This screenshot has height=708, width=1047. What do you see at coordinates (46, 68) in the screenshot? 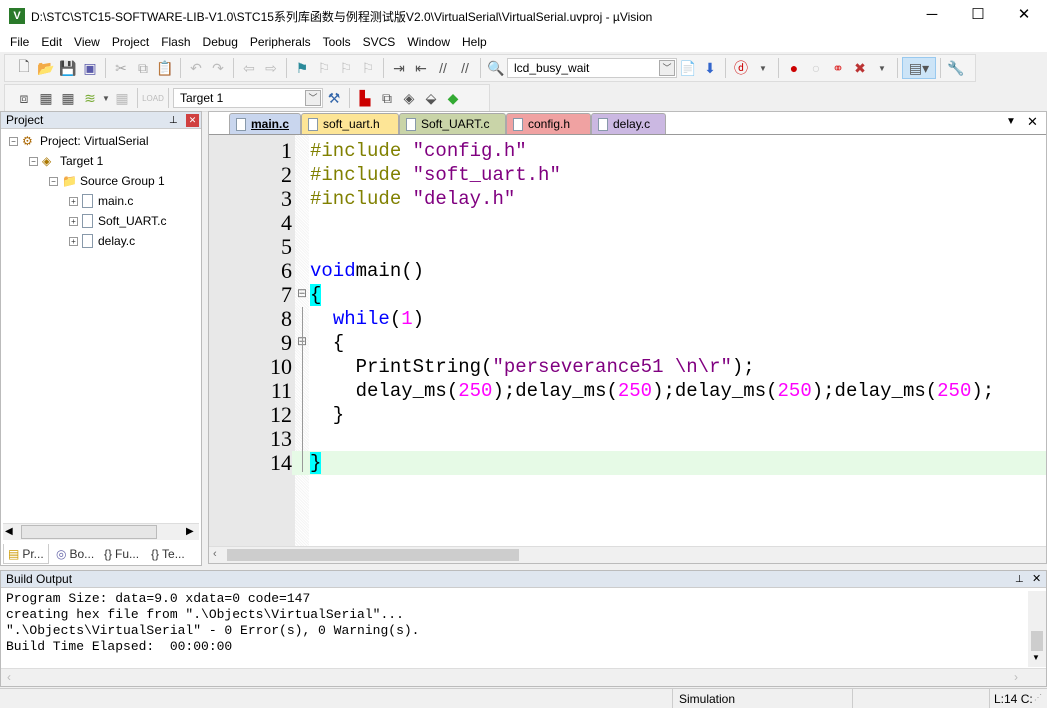
I see `open-folder-icon: 📂` at bounding box center [46, 68].